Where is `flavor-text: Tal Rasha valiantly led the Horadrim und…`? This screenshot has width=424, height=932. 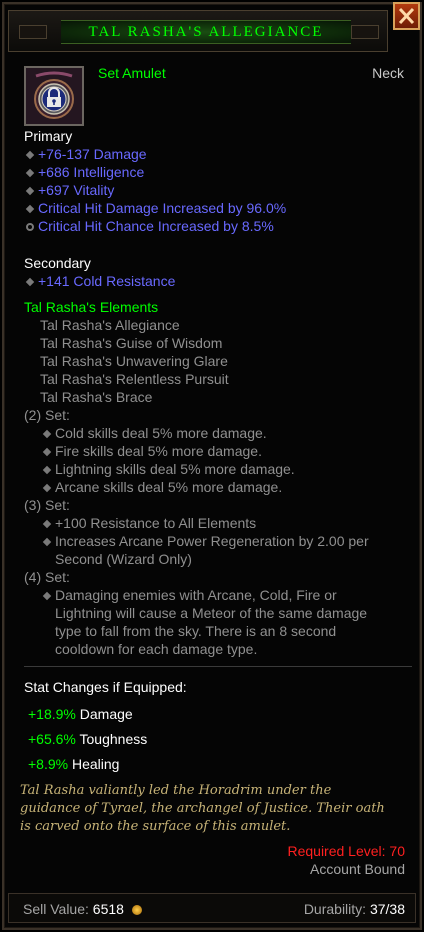
flavor-text: Tal Rasha valiantly led the Horadrim und… is located at coordinates (210, 809).